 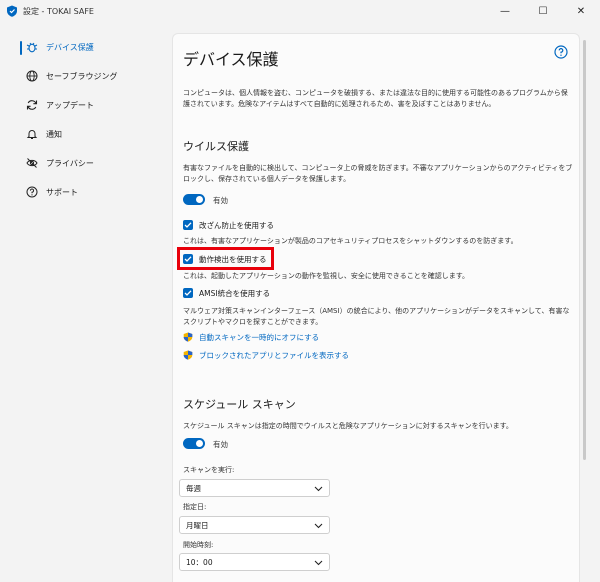 I want to click on shield-logo-icon, so click(x=12, y=11).